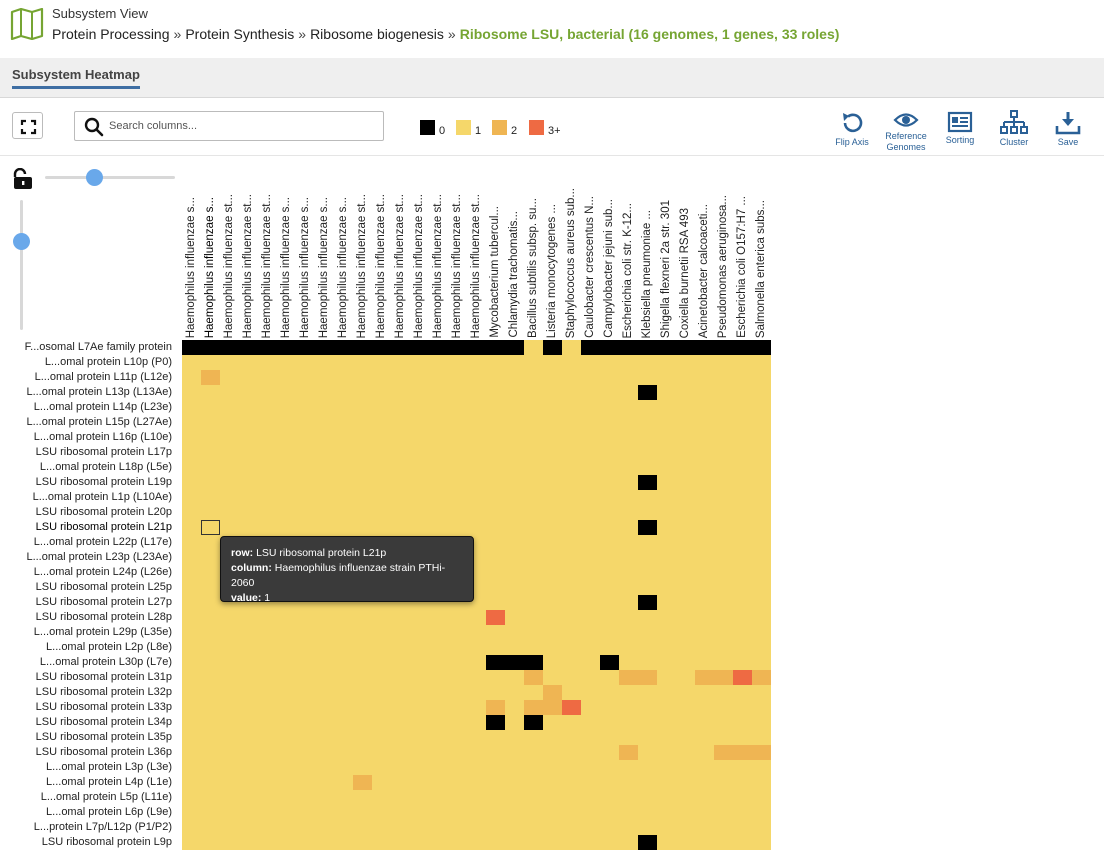  What do you see at coordinates (104, 587) in the screenshot?
I see `row-label: LSU ribosomal protein L25p` at bounding box center [104, 587].